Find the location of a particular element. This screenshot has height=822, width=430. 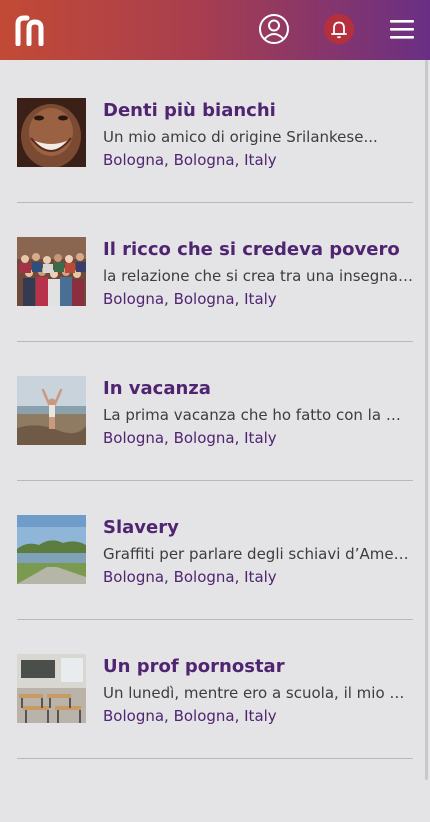

riverside-photo-icon is located at coordinates (51, 549).